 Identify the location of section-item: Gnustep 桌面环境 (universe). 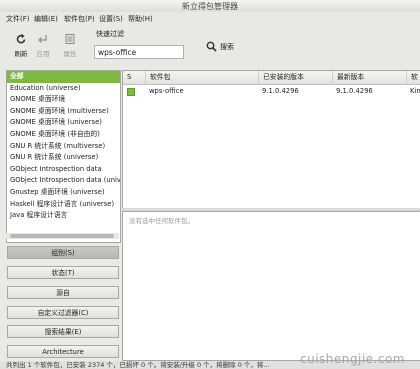
(63, 193).